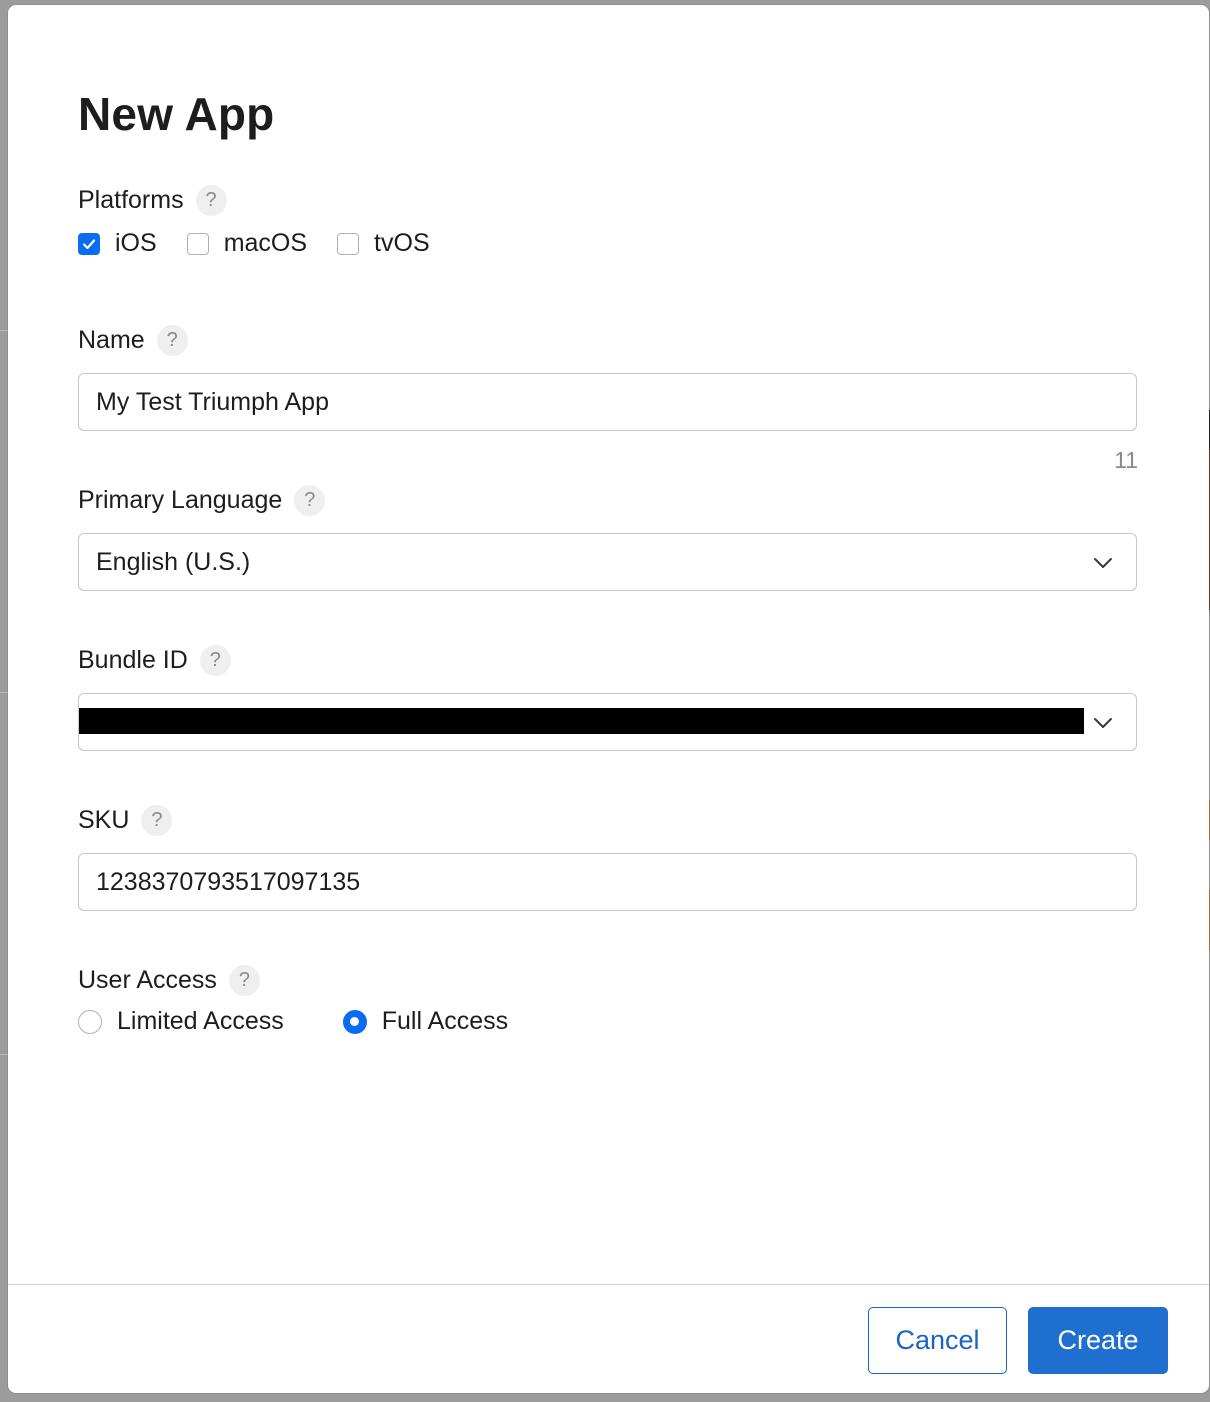 The width and height of the screenshot is (1210, 1402). I want to click on bundle-id-help-icon: ?, so click(215, 660).